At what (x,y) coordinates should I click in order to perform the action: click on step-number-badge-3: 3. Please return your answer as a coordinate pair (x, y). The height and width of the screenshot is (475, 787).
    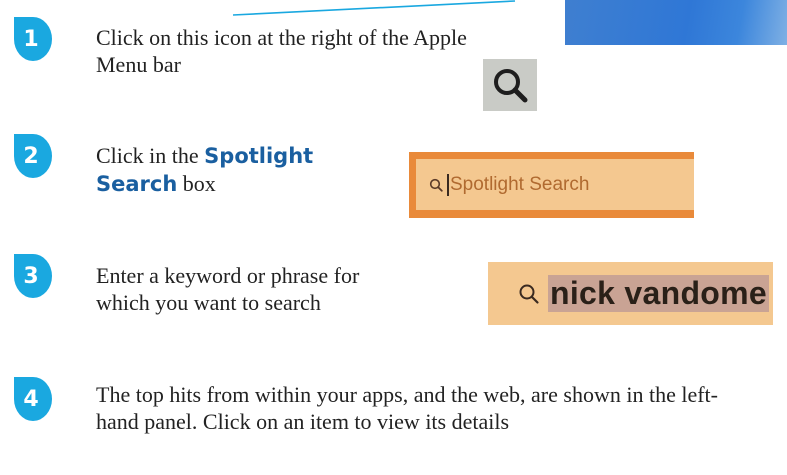
    Looking at the image, I should click on (33, 276).